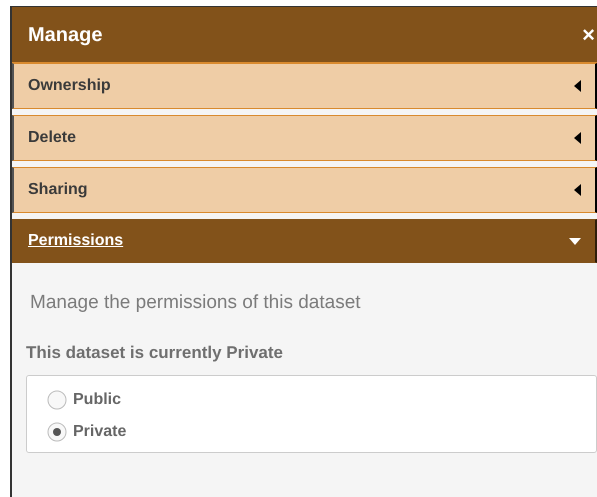 This screenshot has height=497, width=597. What do you see at coordinates (304, 241) in the screenshot?
I see `section-header: Permissions` at bounding box center [304, 241].